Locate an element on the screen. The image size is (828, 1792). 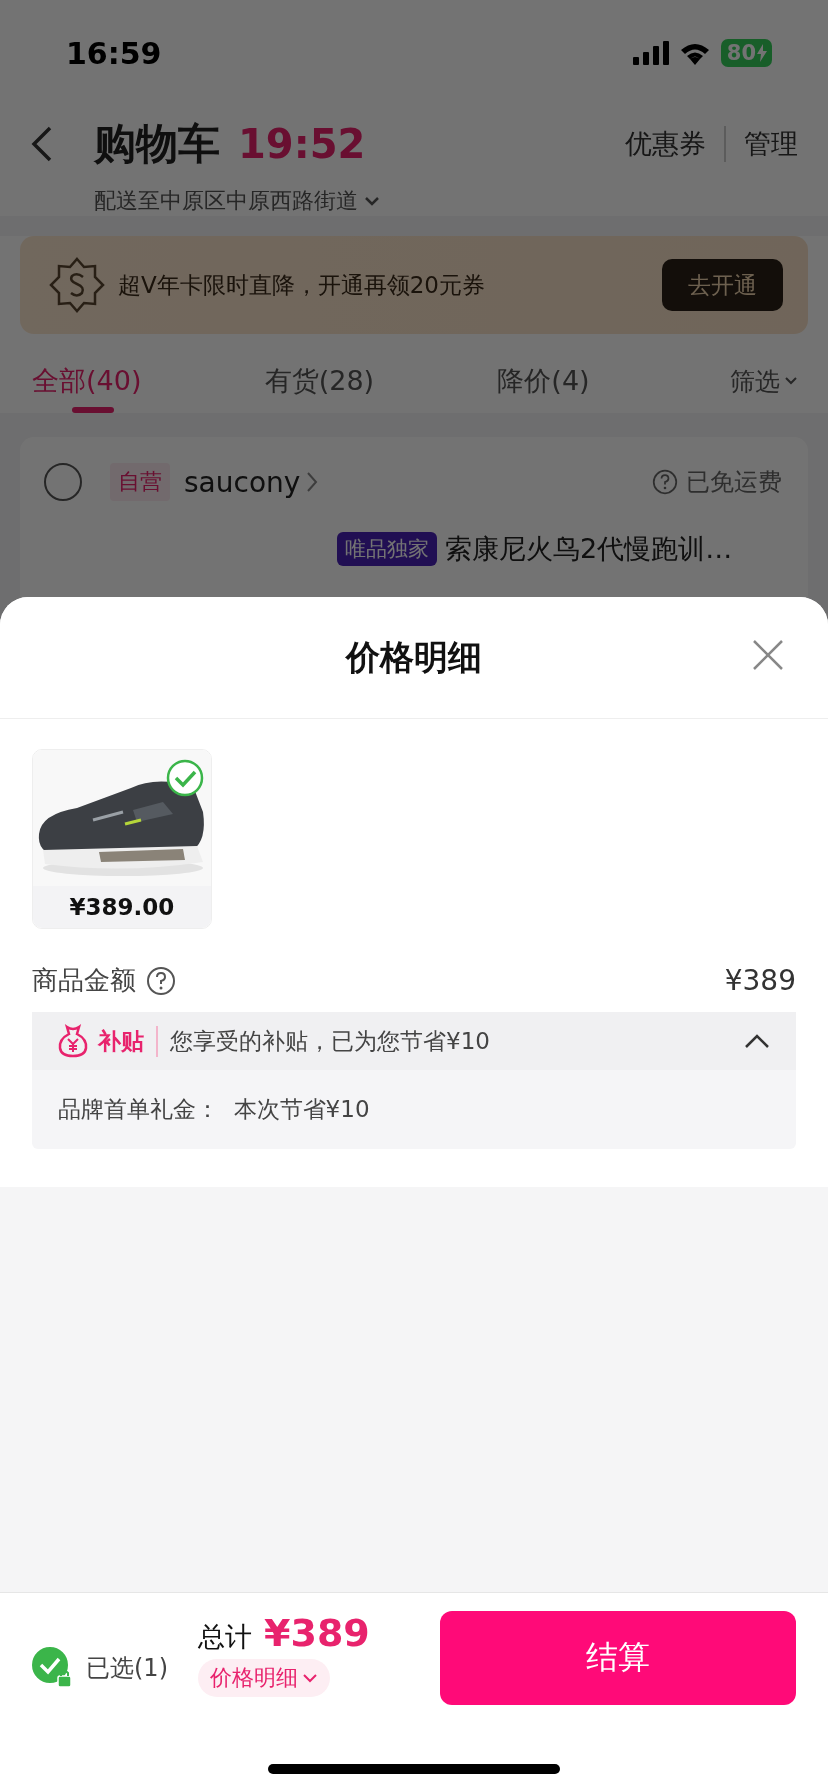
product-thumbnail: ¥389.00 is located at coordinates (122, 839).